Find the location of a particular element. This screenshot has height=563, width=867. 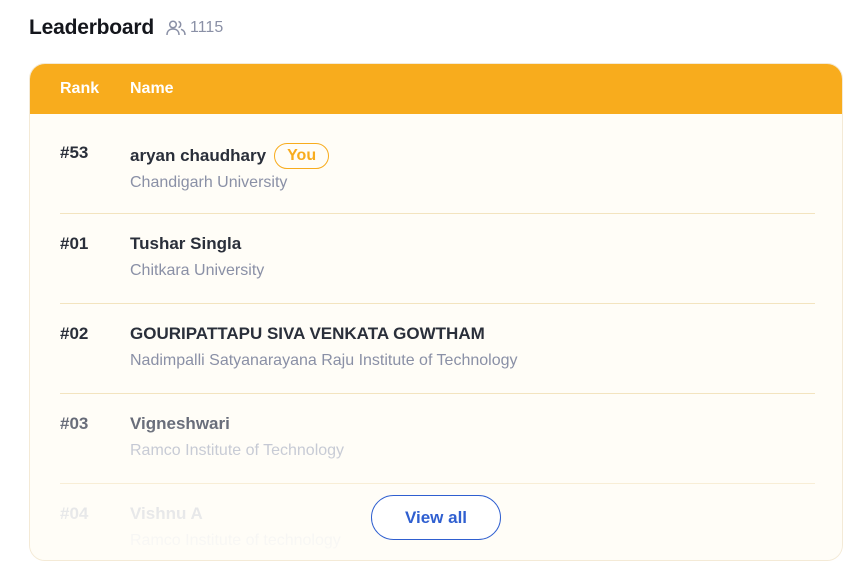

institution-name: Chitkara University is located at coordinates (197, 270).